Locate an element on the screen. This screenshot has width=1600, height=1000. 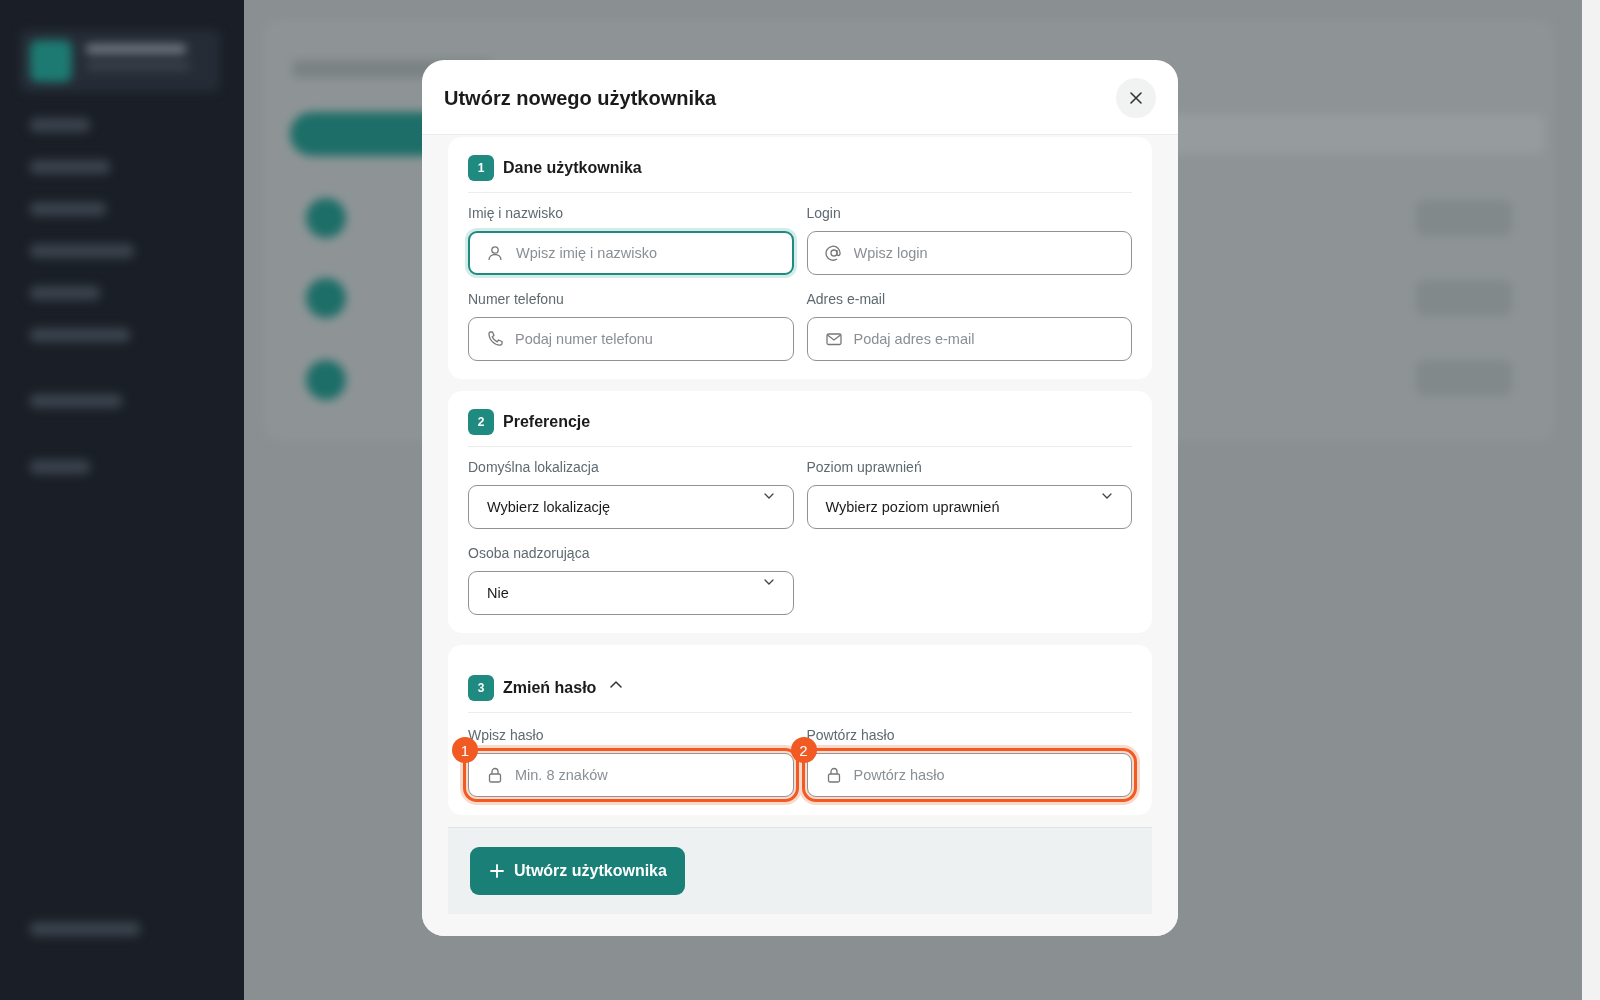
field-label: Poziom uprawnień is located at coordinates (864, 467).